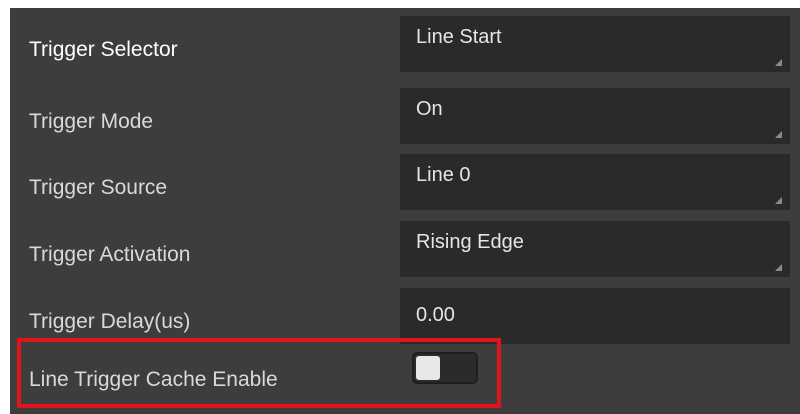 Image resolution: width=800 pixels, height=414 pixels. Describe the element at coordinates (443, 175) in the screenshot. I see `dropdown-value: Line 0` at that location.